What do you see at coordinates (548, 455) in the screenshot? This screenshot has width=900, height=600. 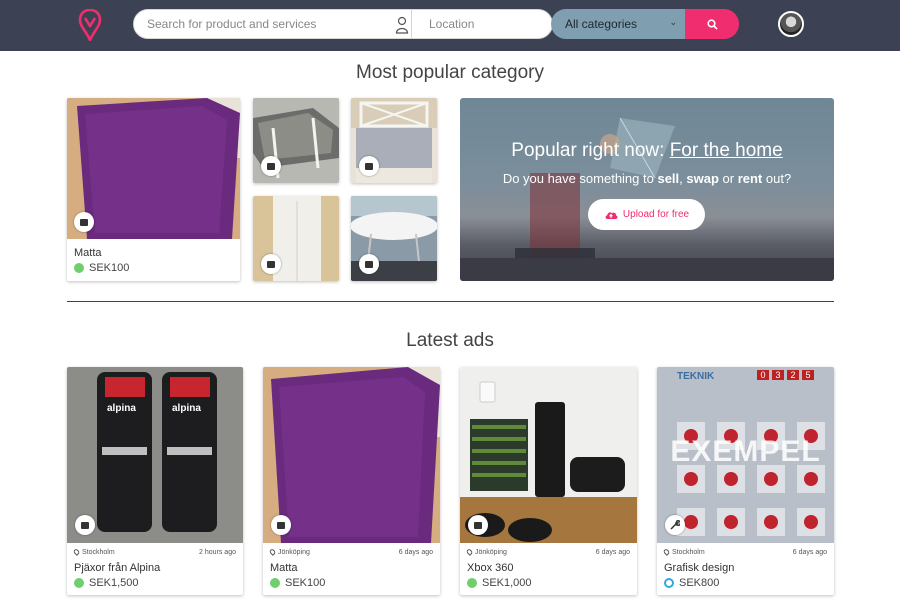 I see `ad-image-xbox` at bounding box center [548, 455].